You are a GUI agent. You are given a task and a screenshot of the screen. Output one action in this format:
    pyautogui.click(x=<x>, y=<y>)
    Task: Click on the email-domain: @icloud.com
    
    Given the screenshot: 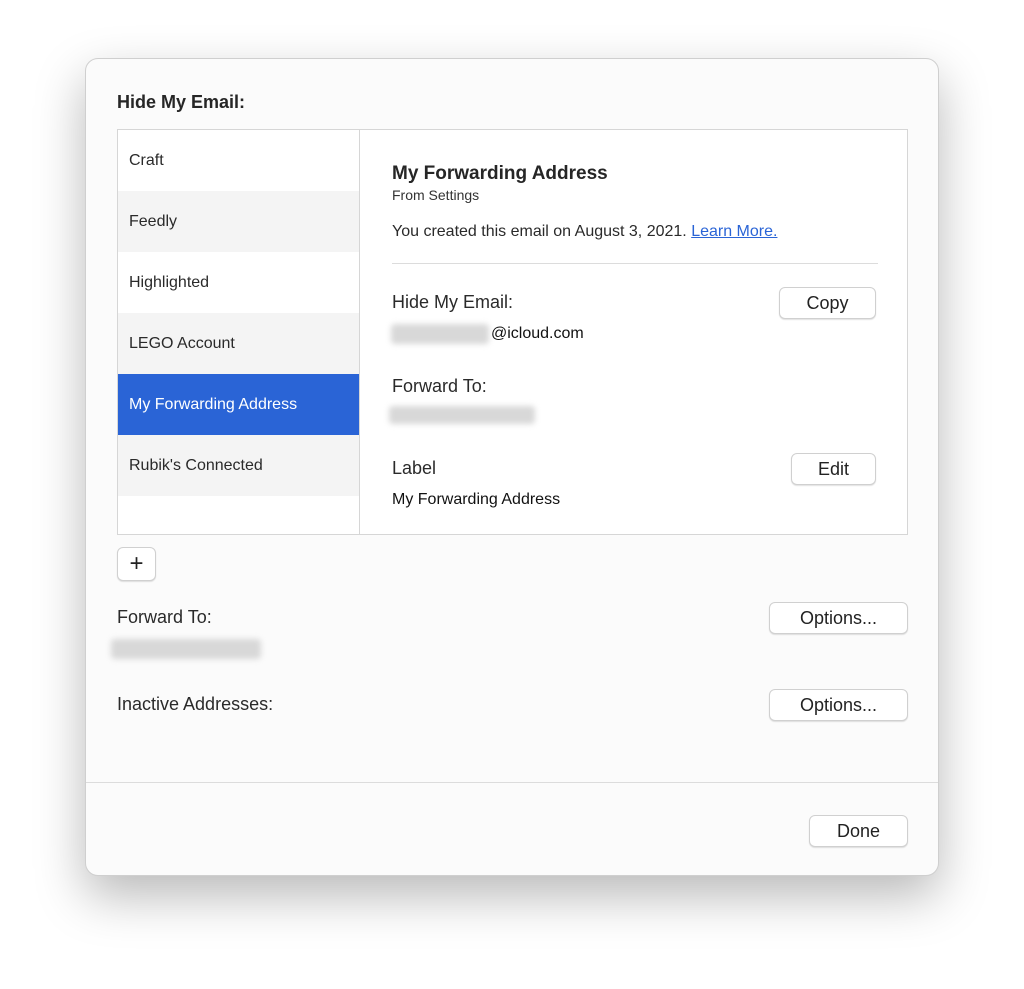 What is the action you would take?
    pyautogui.click(x=537, y=333)
    